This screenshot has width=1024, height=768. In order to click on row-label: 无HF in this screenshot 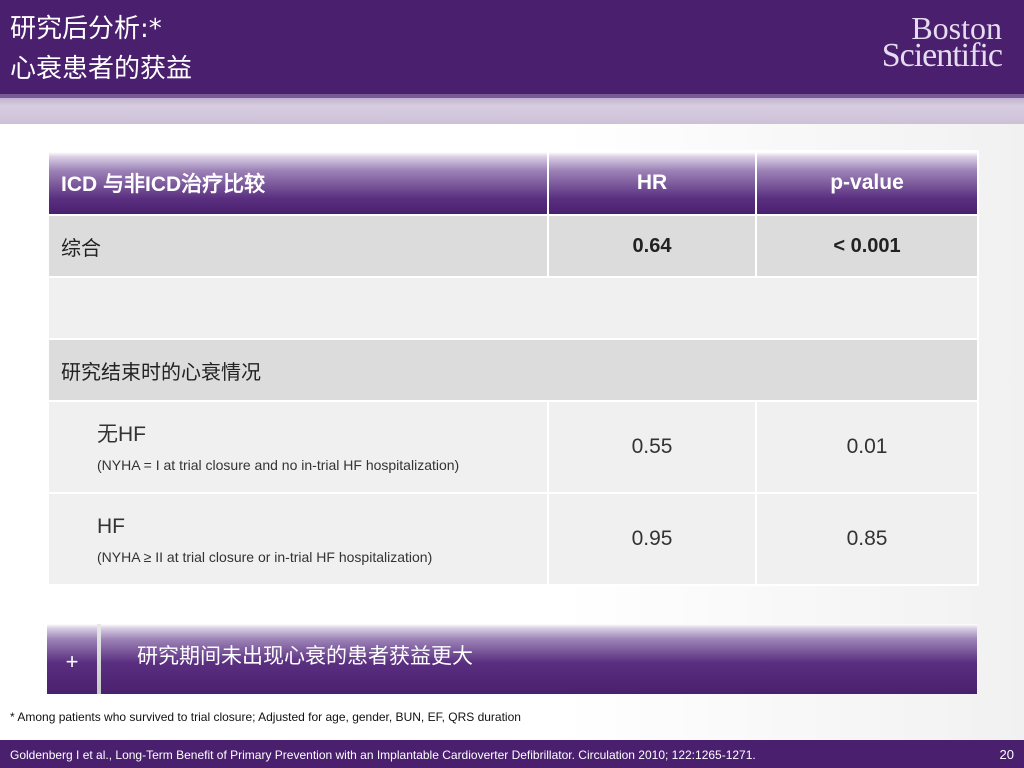, I will do `click(121, 434)`.